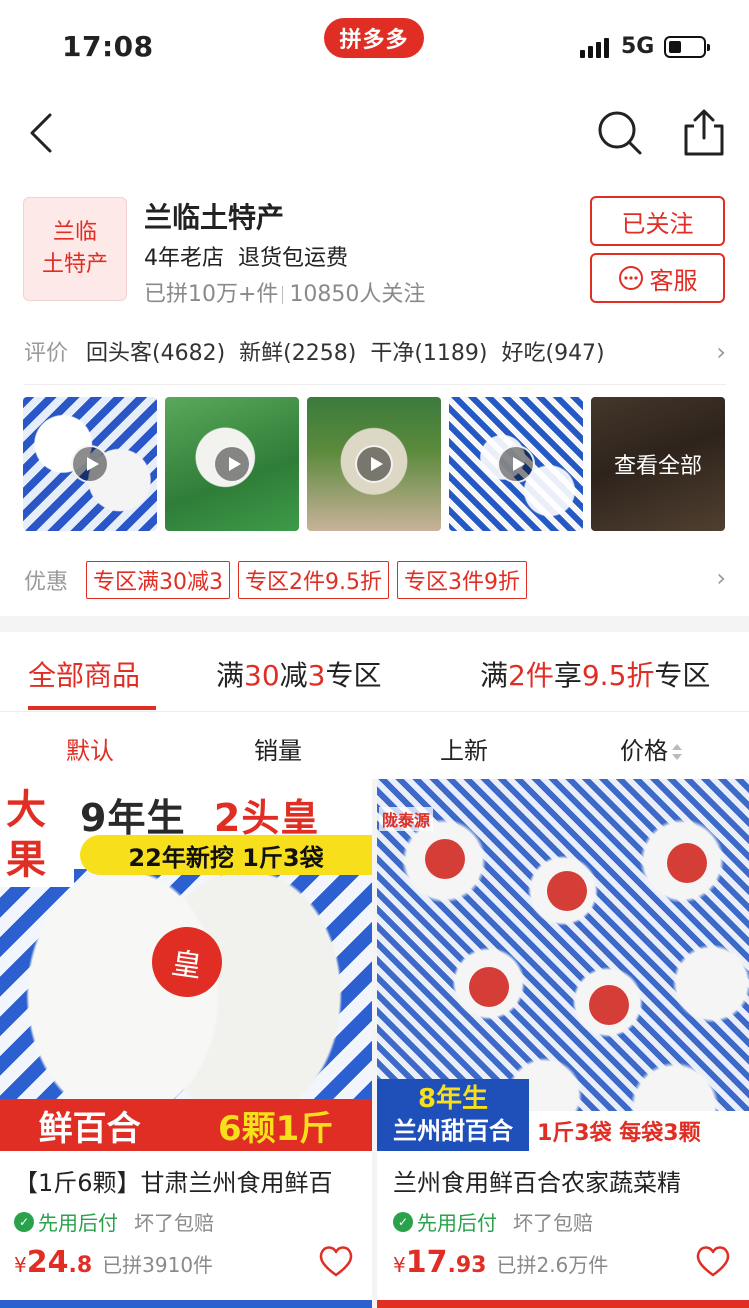 The width and height of the screenshot is (749, 1308). What do you see at coordinates (594, 47) in the screenshot?
I see `signal-icon` at bounding box center [594, 47].